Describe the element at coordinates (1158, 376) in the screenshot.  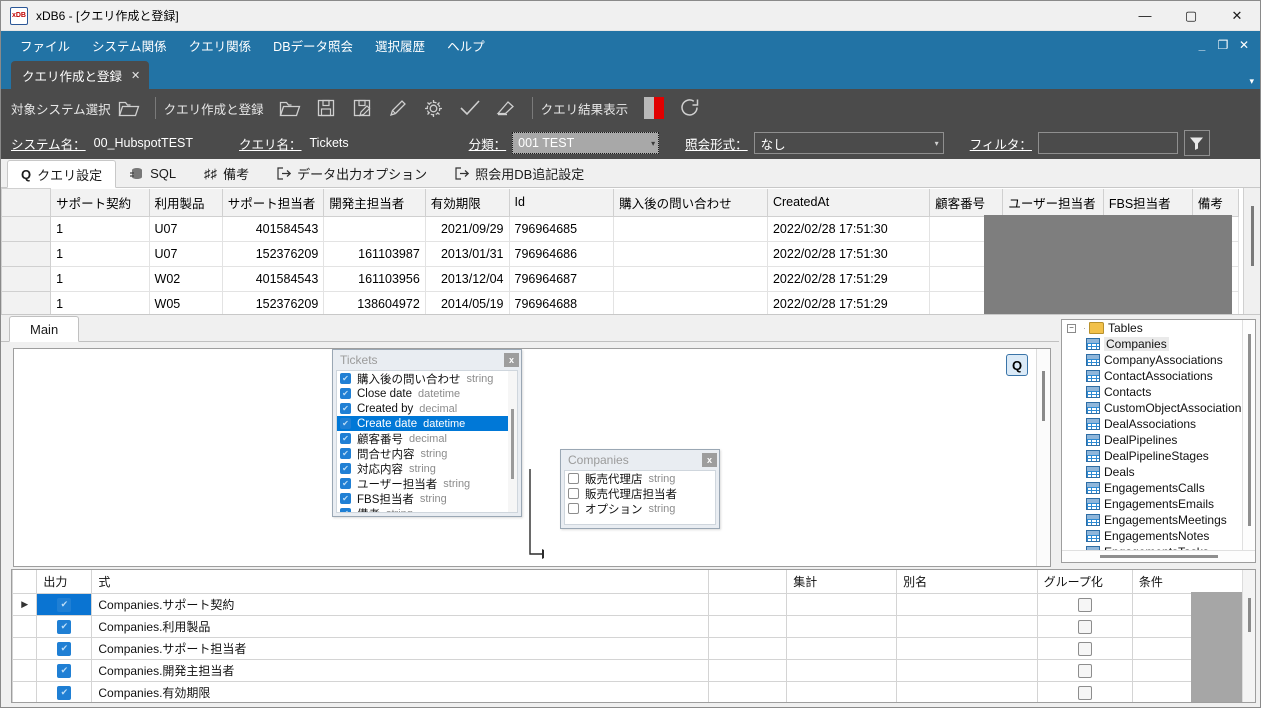
I see `tree-item-contactassociations: ContactAssociations` at that location.